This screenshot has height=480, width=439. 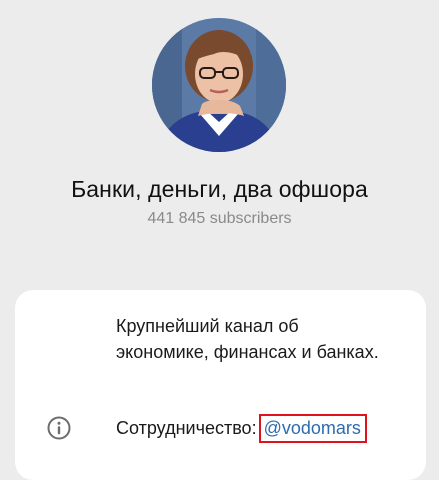 I want to click on info-circle-icon, so click(x=59, y=428).